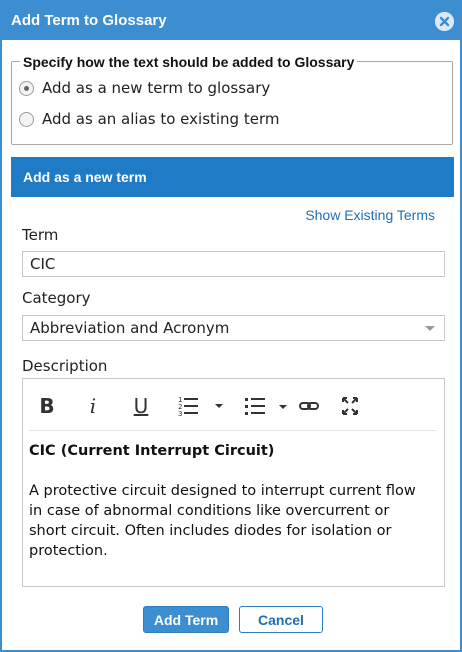 Image resolution: width=462 pixels, height=652 pixels. Describe the element at coordinates (266, 406) in the screenshot. I see `bullet-list-icon` at that location.